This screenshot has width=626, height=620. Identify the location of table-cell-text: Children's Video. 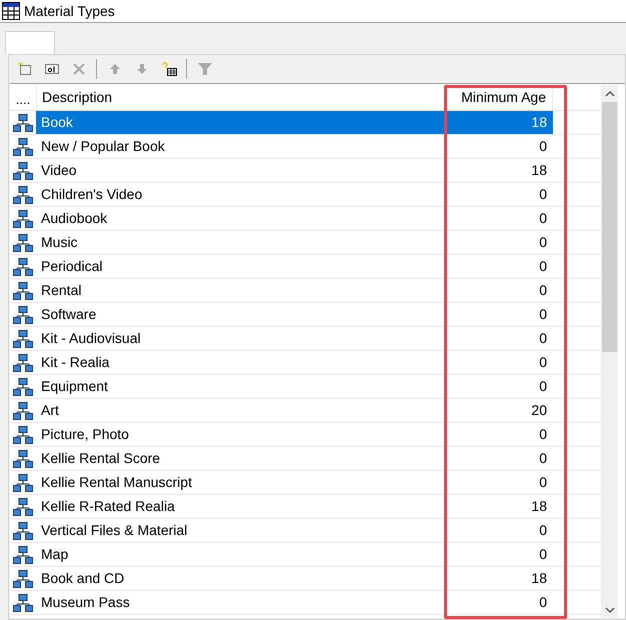
(92, 194).